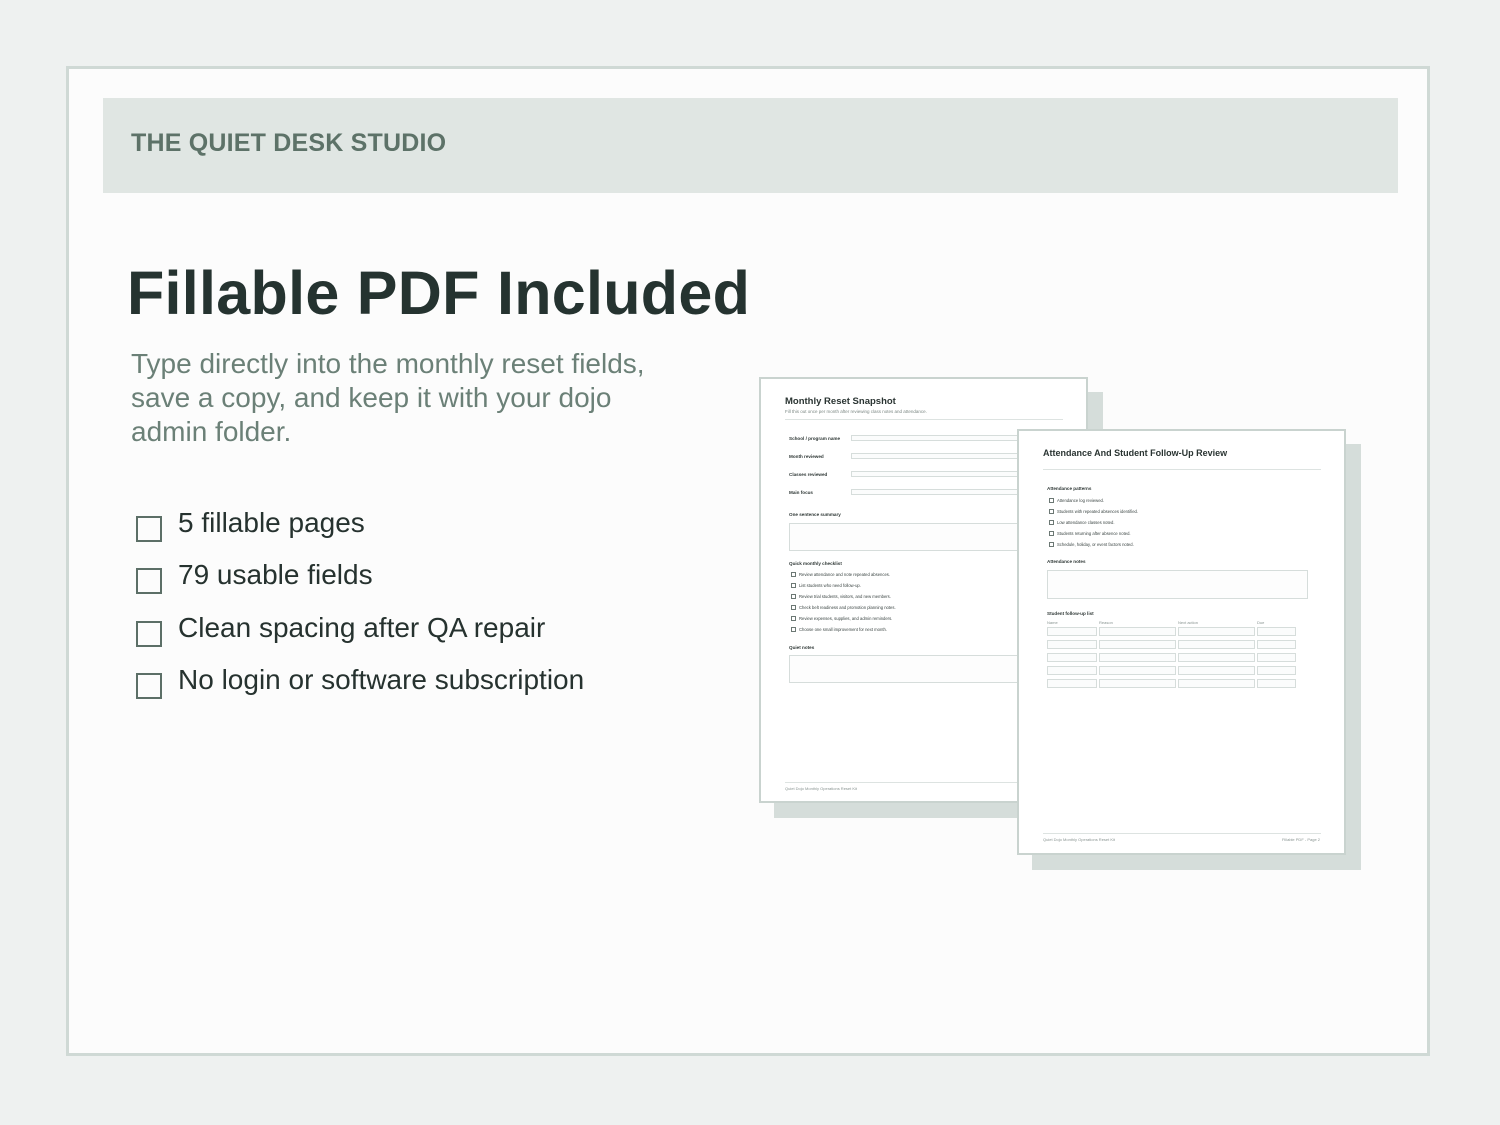 This screenshot has width=1500, height=1125. Describe the element at coordinates (1094, 533) in the screenshot. I see `checklist-item: Students returning after absence noted.` at that location.